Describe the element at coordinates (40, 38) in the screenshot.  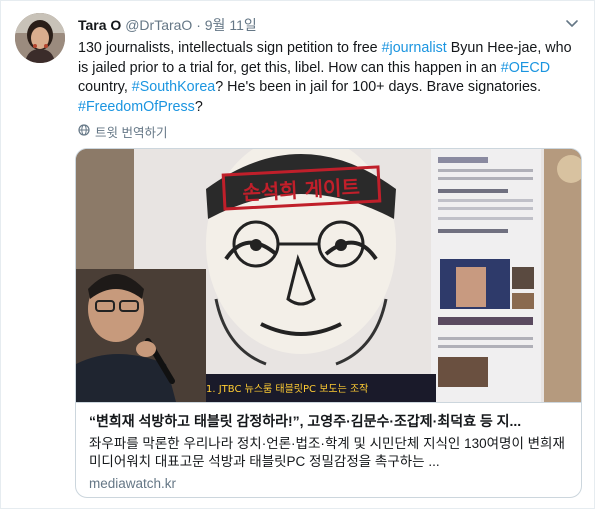
I see `avatar` at that location.